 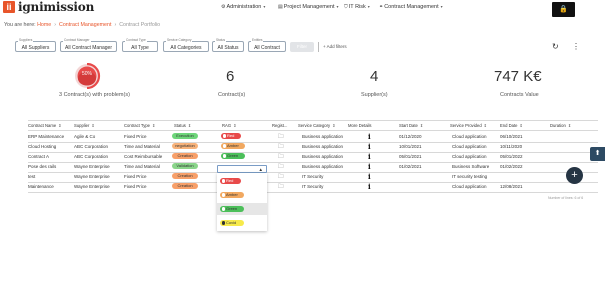 What do you see at coordinates (182, 125) in the screenshot?
I see `col-status: Status ⇕` at bounding box center [182, 125].